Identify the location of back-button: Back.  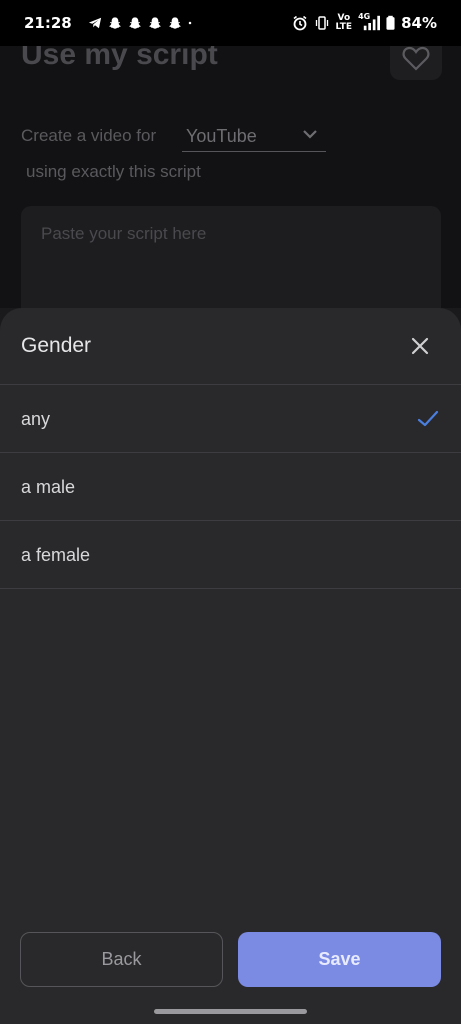
(121, 959).